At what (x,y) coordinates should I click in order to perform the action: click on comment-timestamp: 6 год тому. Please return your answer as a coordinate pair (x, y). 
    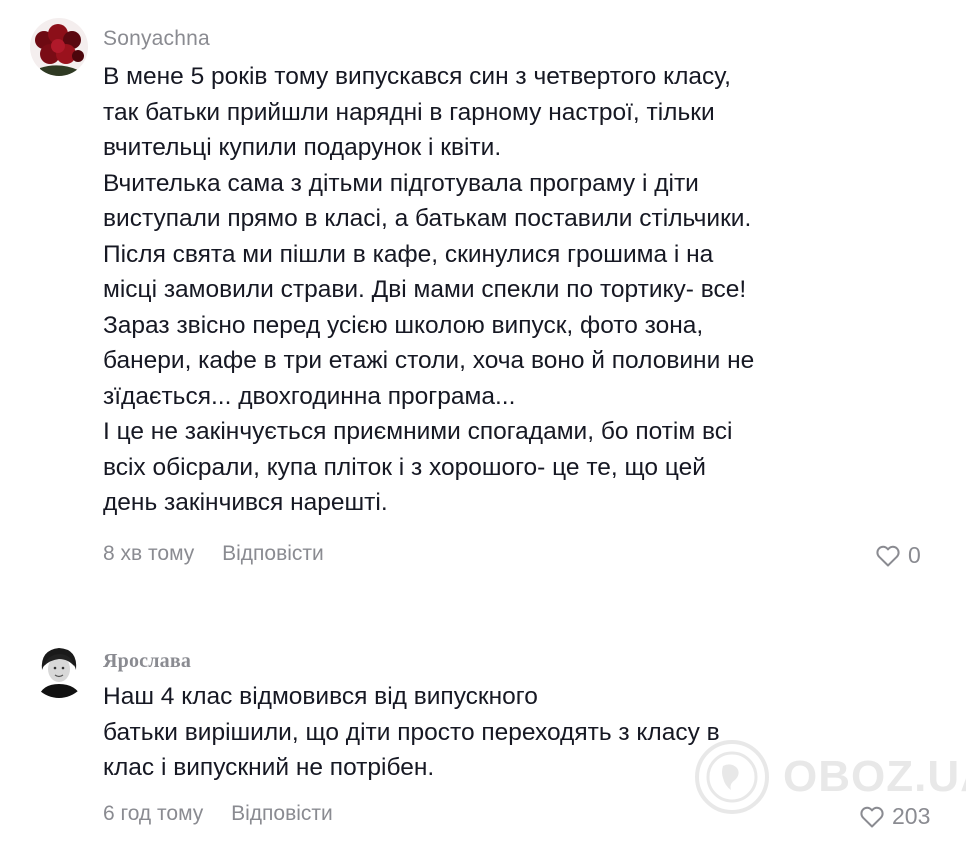
    Looking at the image, I should click on (153, 813).